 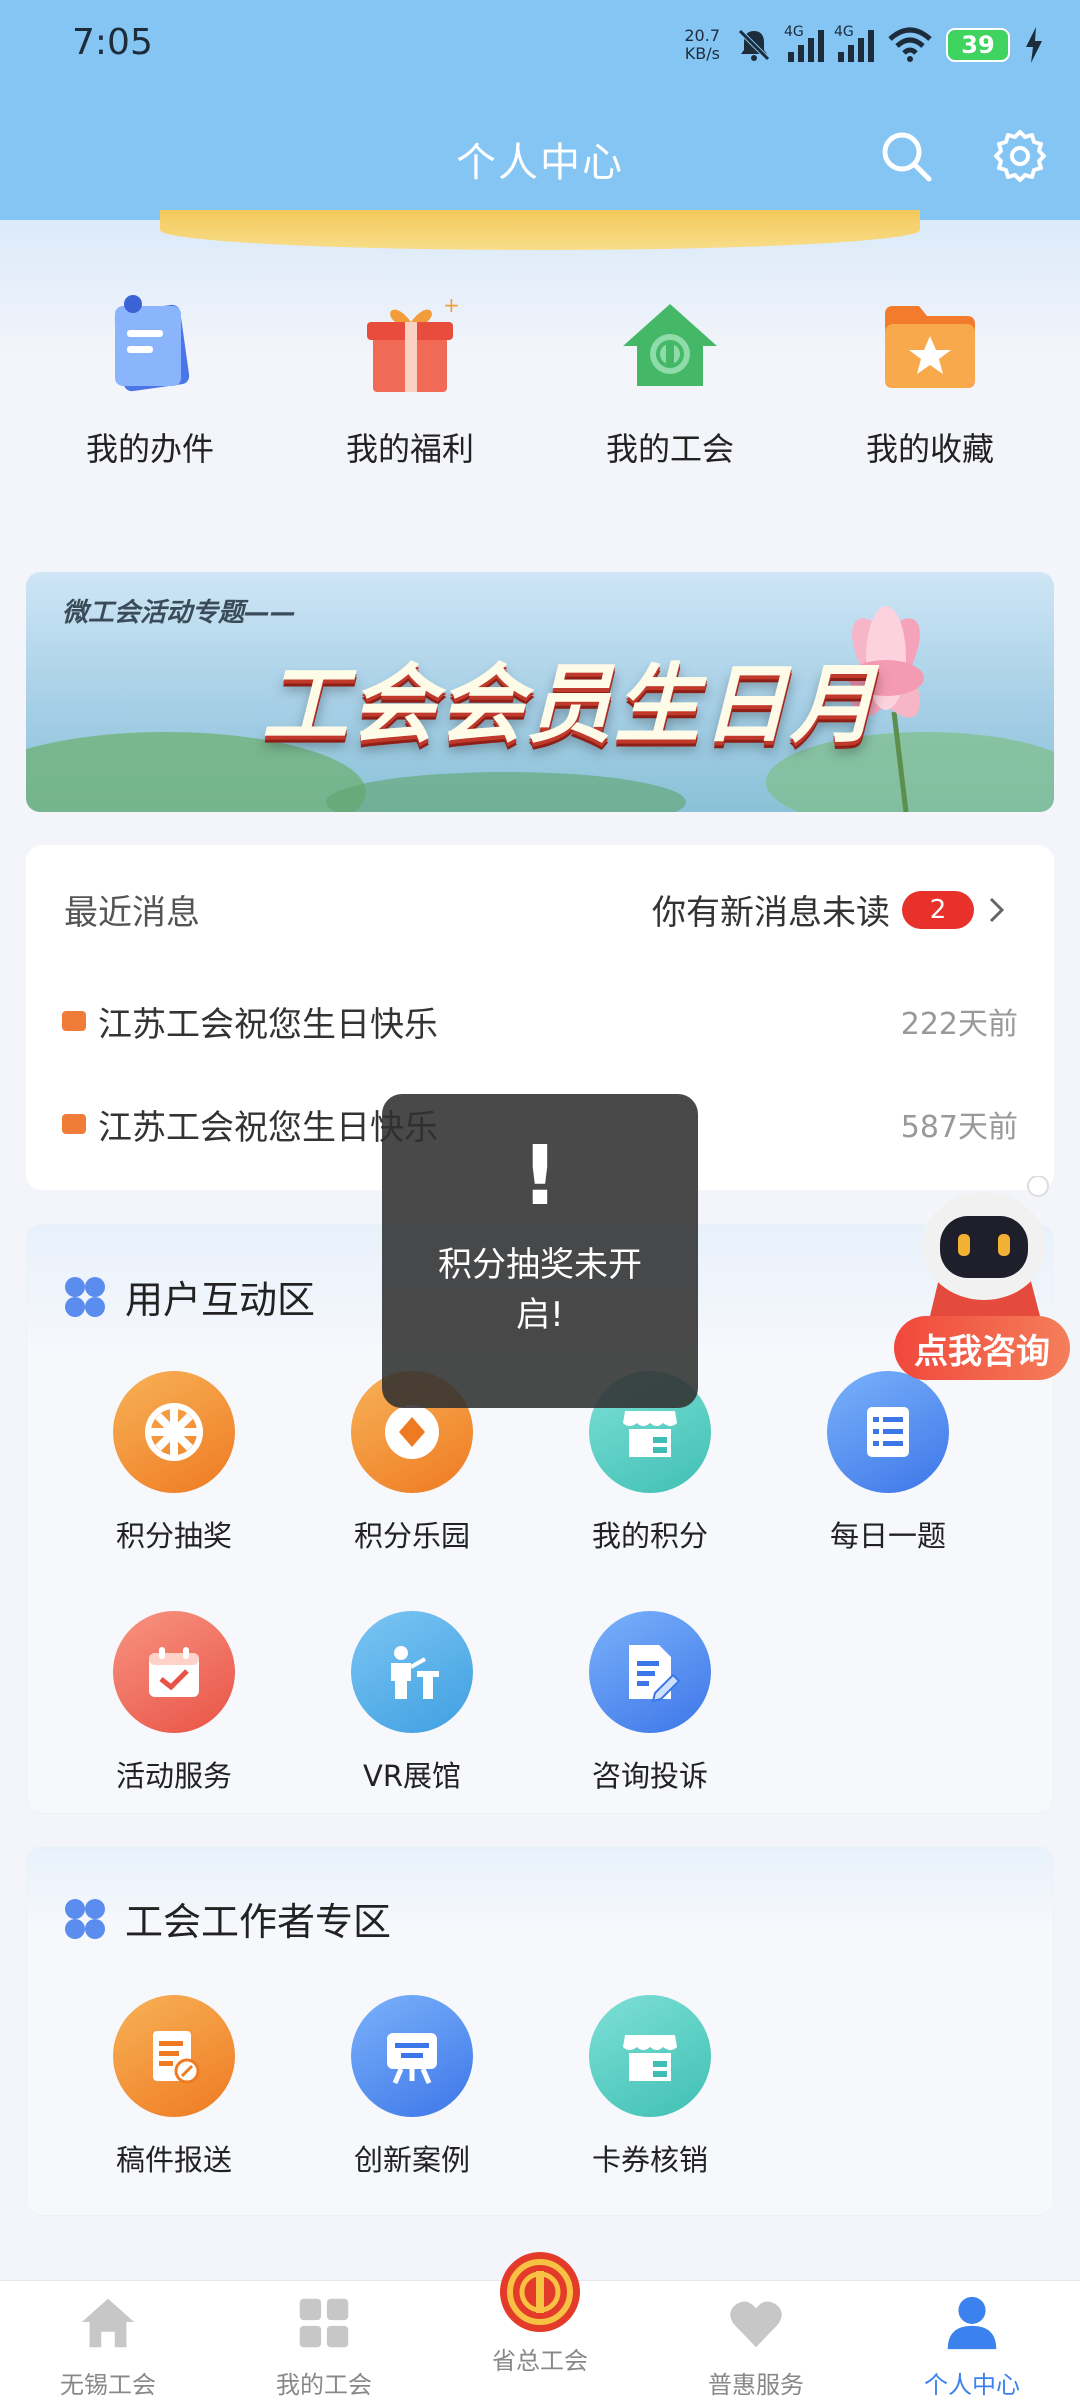 I want to click on daily-question-button: 每日一题, so click(x=888, y=1463).